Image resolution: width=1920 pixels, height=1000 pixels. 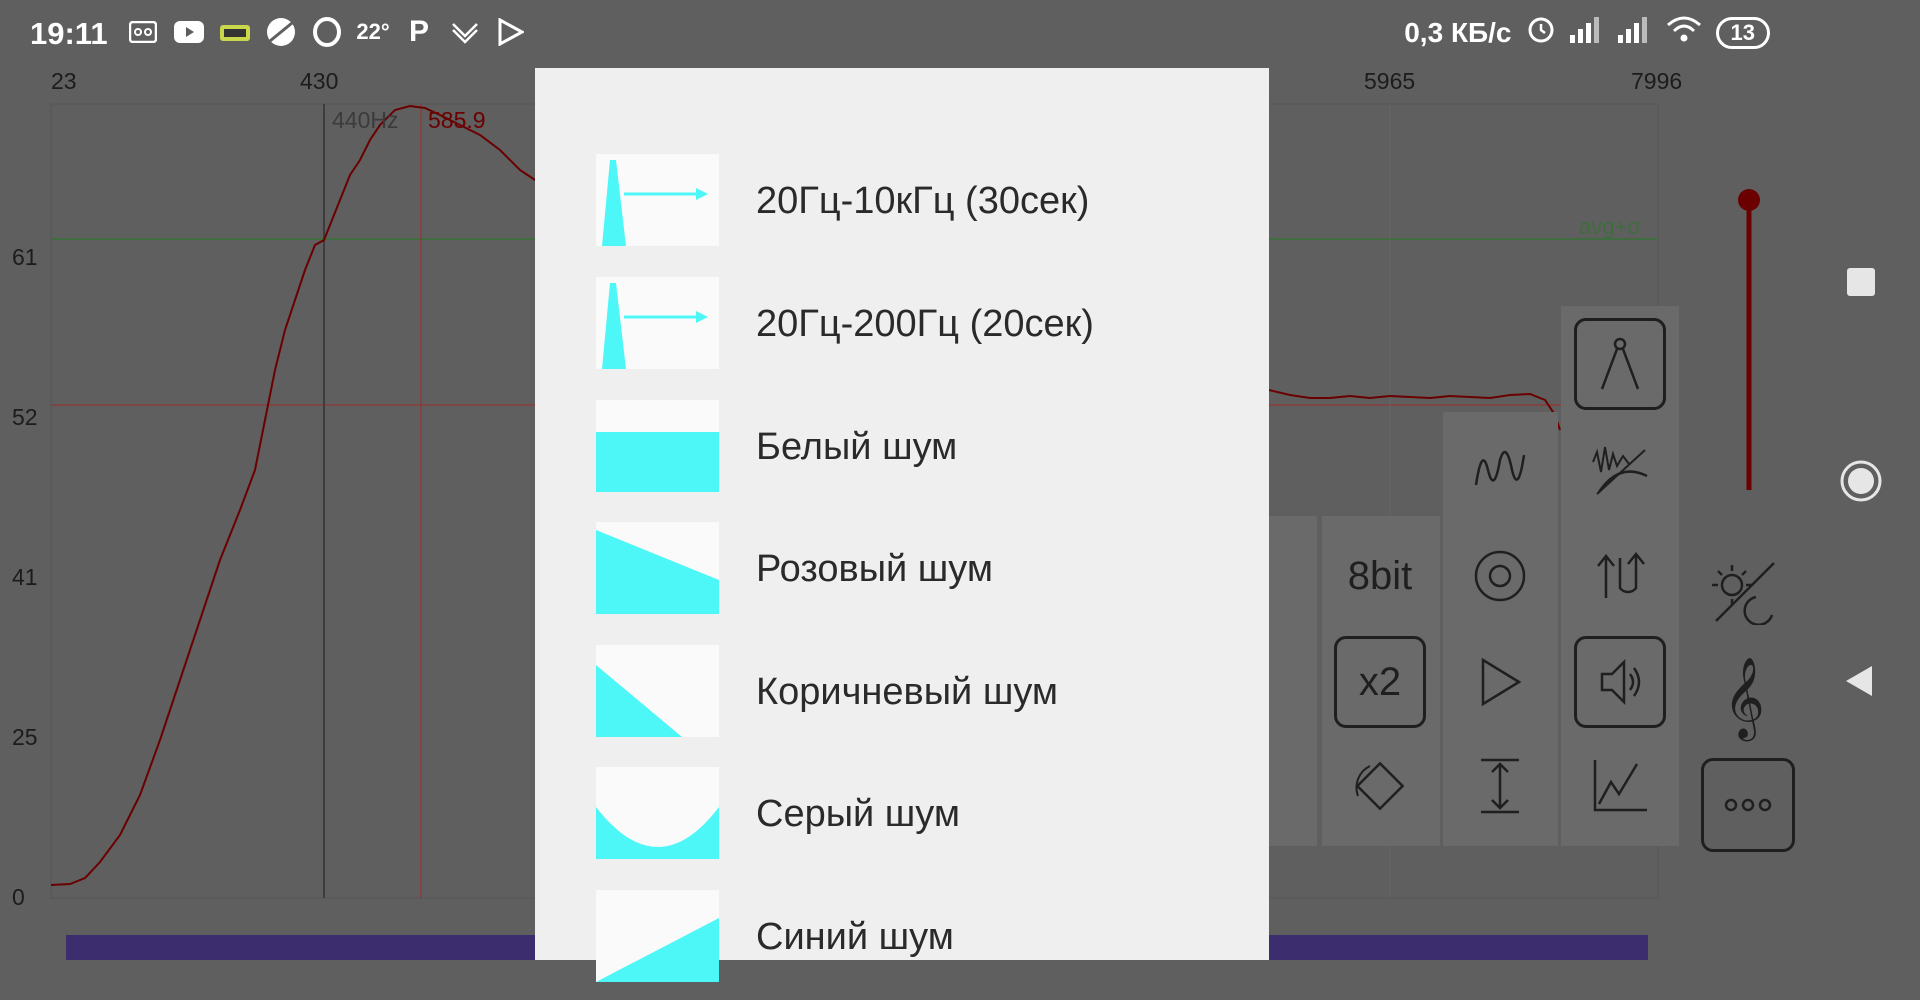 What do you see at coordinates (1500, 470) in the screenshot?
I see `waveform-icon` at bounding box center [1500, 470].